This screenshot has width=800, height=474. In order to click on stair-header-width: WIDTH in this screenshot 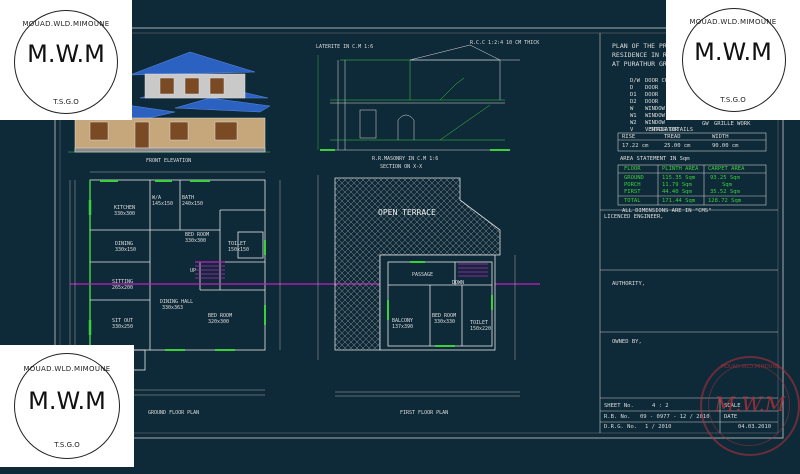, I will do `click(720, 137)`.